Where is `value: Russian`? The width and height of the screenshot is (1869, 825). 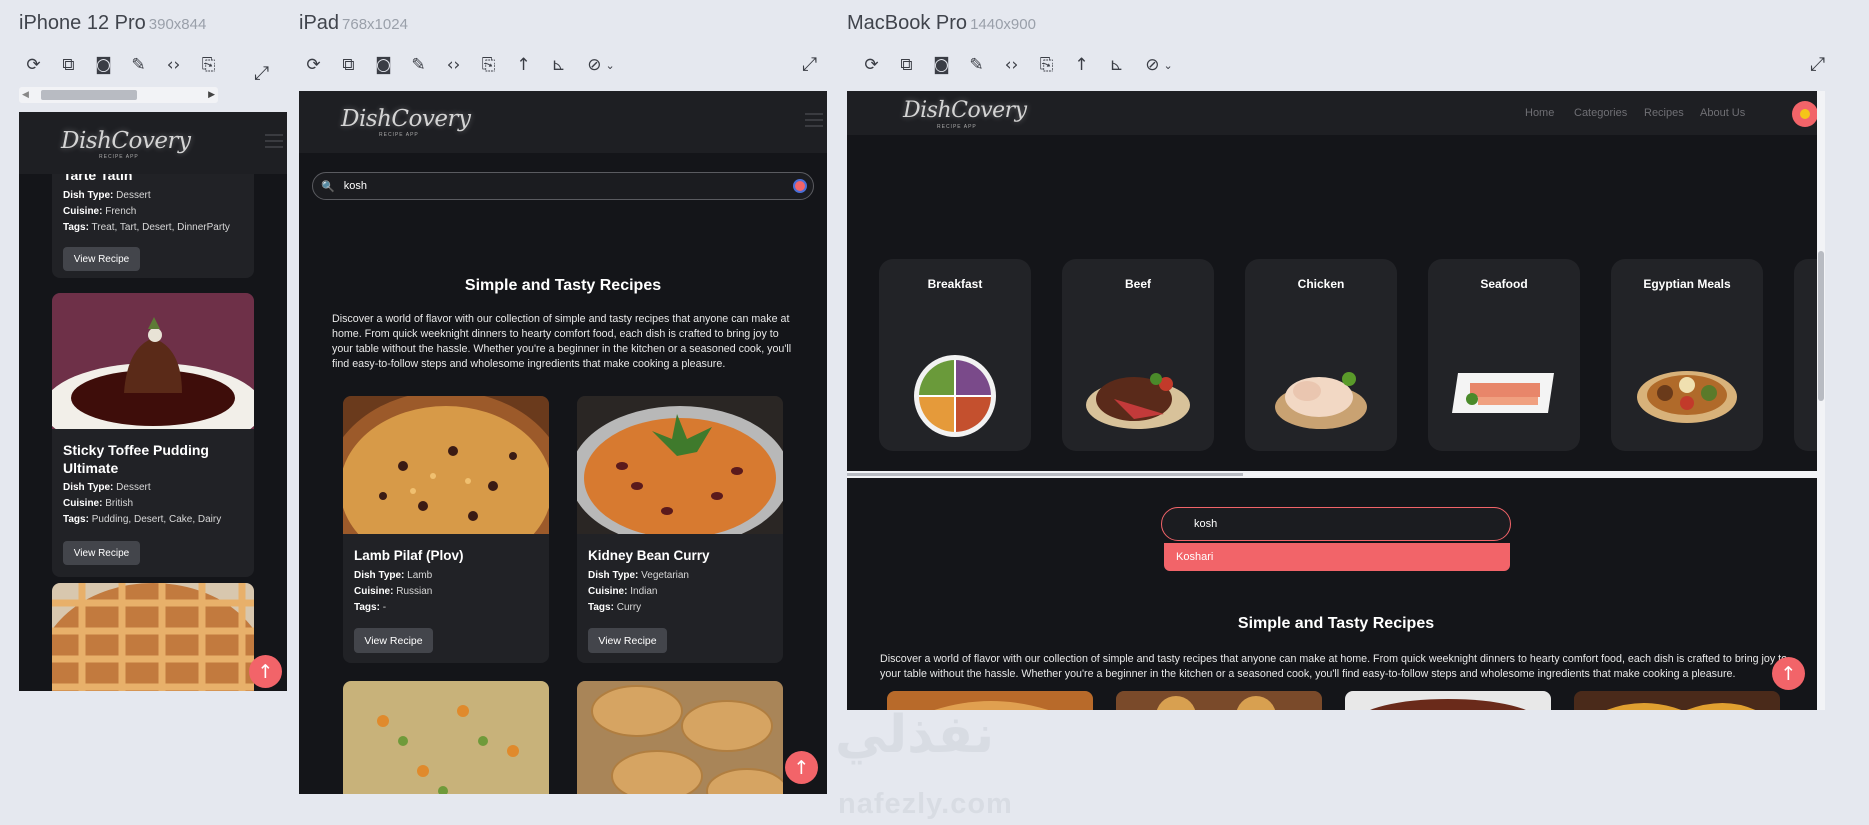
value: Russian is located at coordinates (414, 591).